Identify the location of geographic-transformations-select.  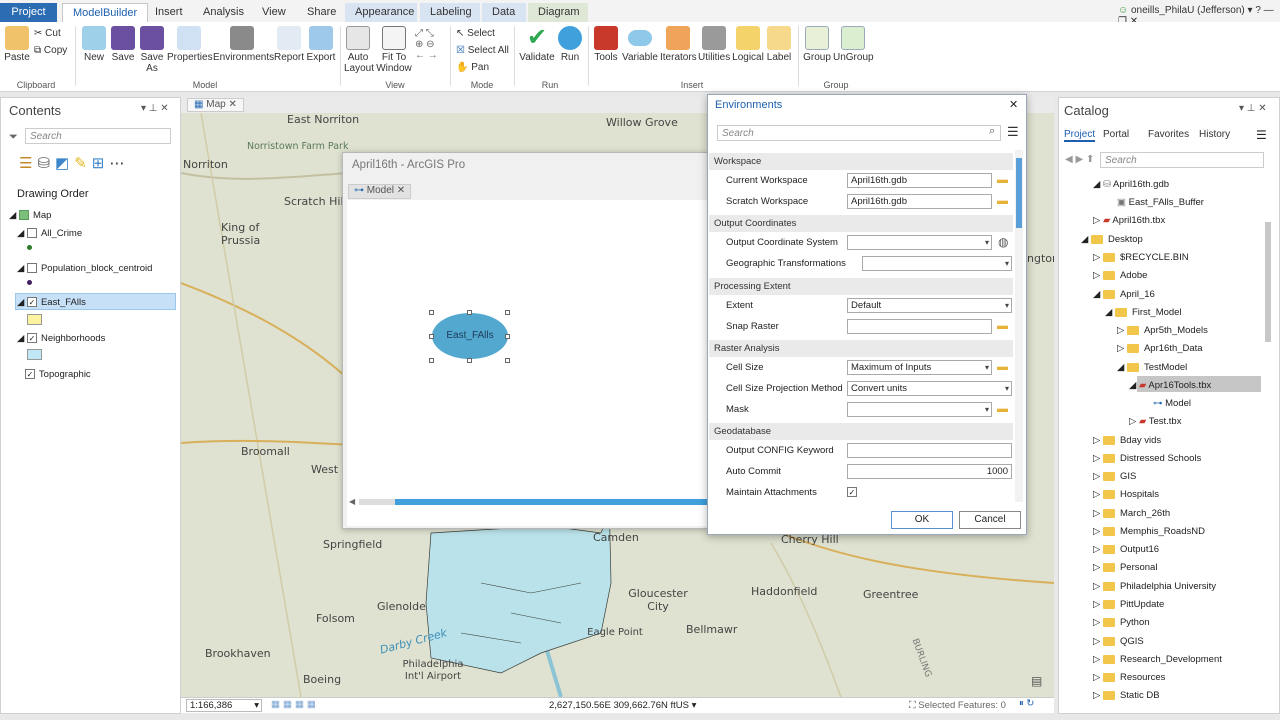
(937, 263).